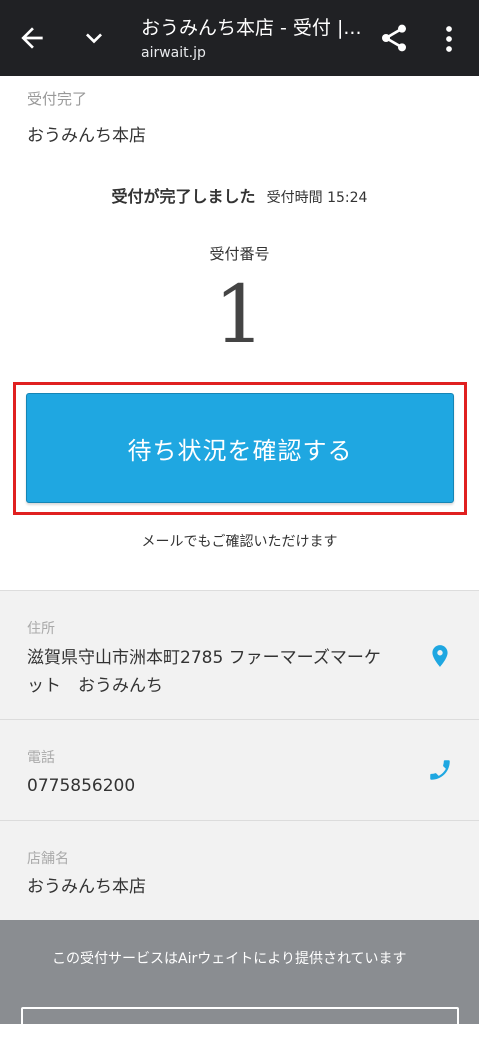 This screenshot has height=1047, width=479. I want to click on shop-name: おうみんち本店, so click(86, 136).